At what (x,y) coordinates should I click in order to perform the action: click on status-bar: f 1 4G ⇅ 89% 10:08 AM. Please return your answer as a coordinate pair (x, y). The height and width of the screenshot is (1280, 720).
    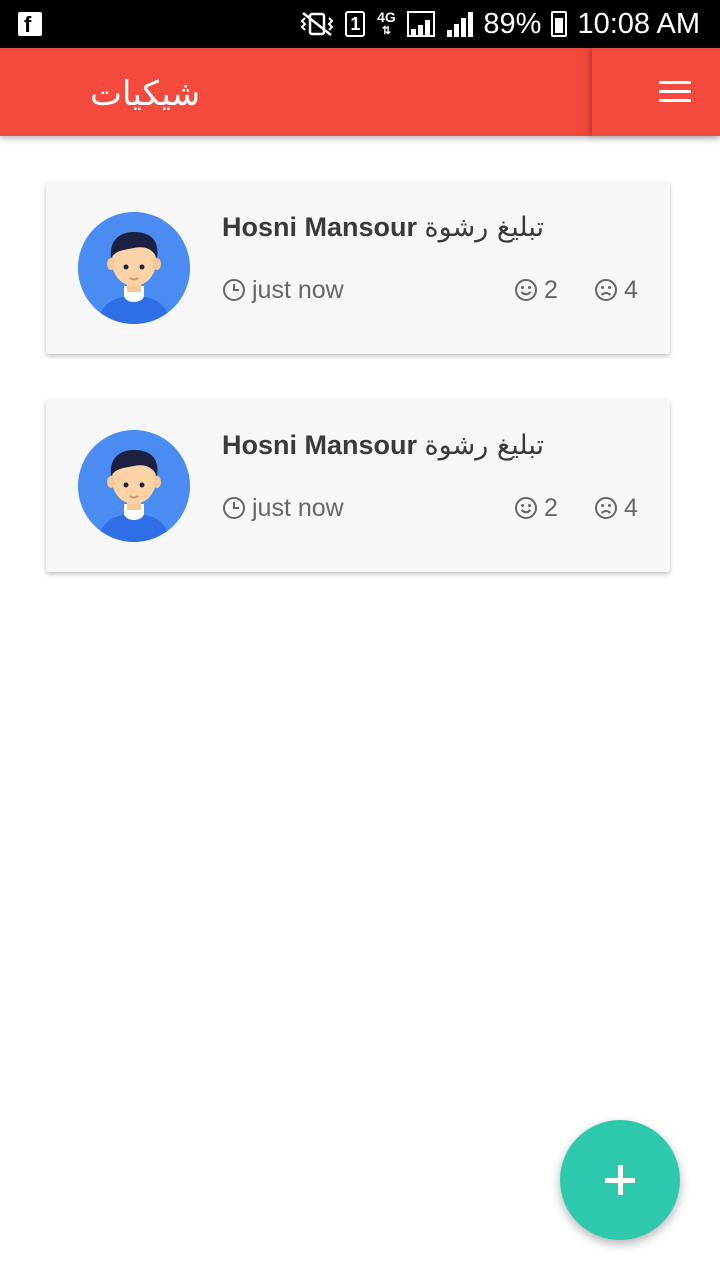
    Looking at the image, I should click on (360, 24).